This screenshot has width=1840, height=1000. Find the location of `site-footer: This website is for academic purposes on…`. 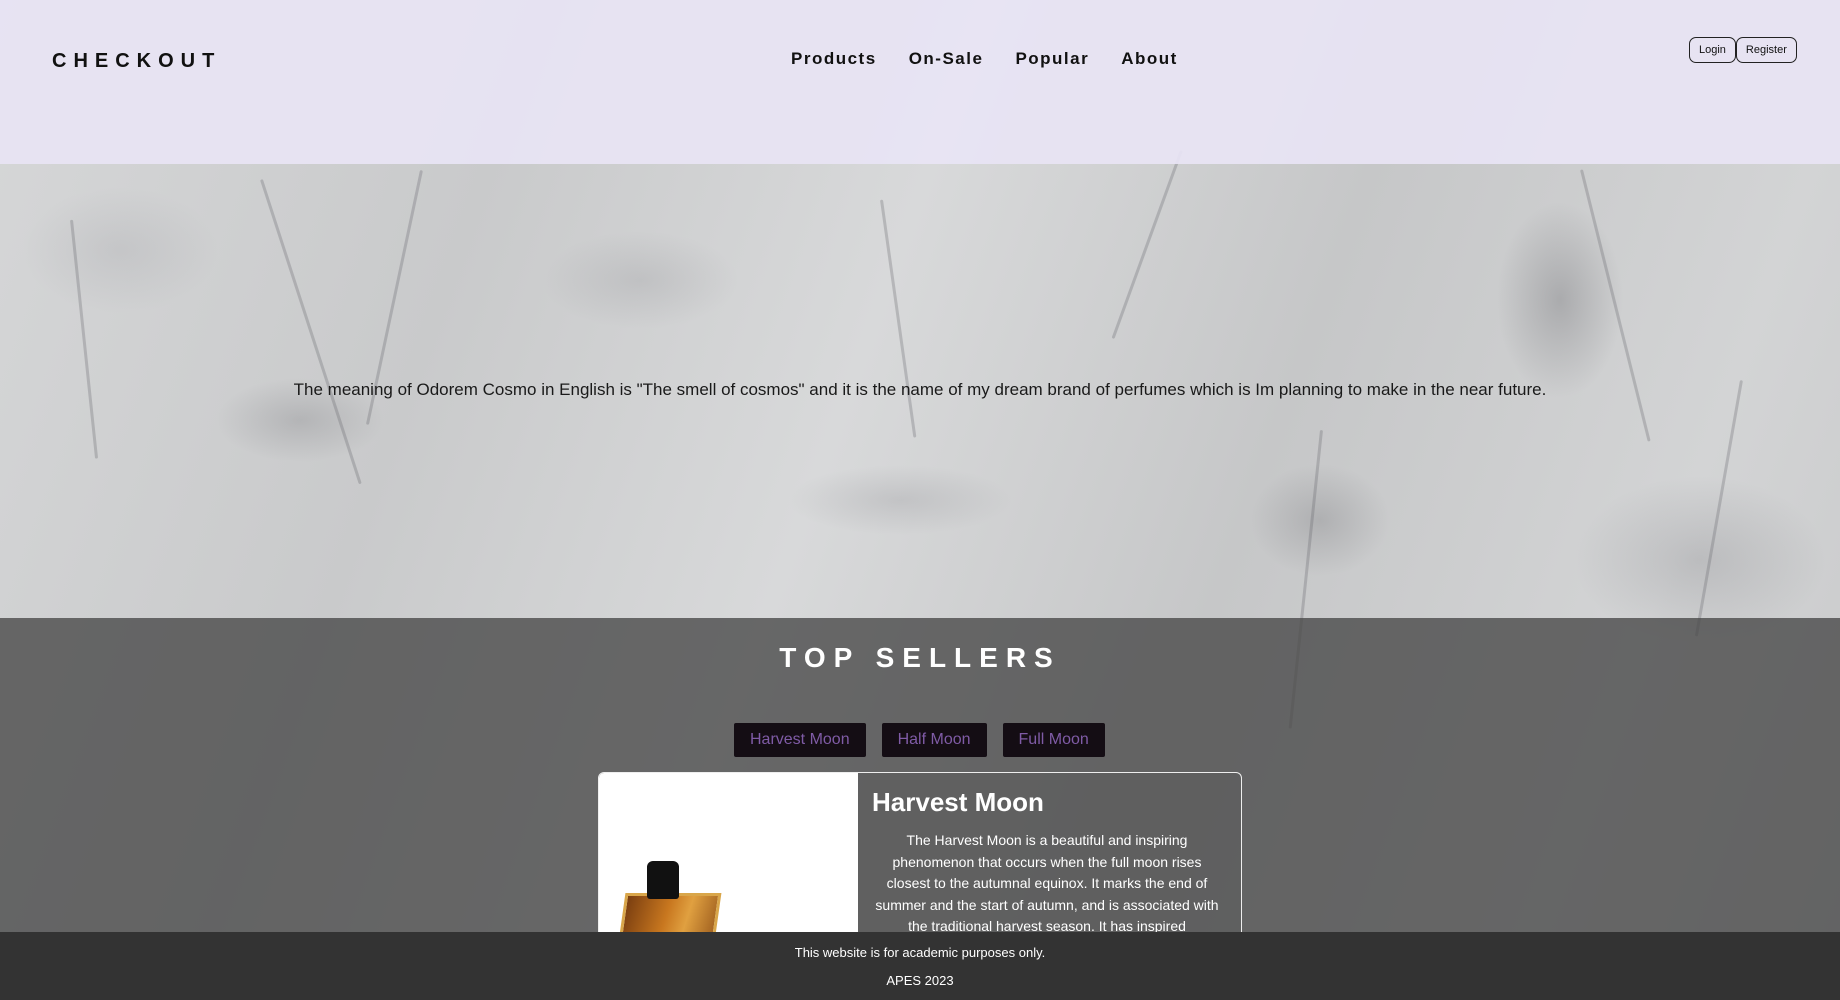

site-footer: This website is for academic purposes on… is located at coordinates (920, 966).